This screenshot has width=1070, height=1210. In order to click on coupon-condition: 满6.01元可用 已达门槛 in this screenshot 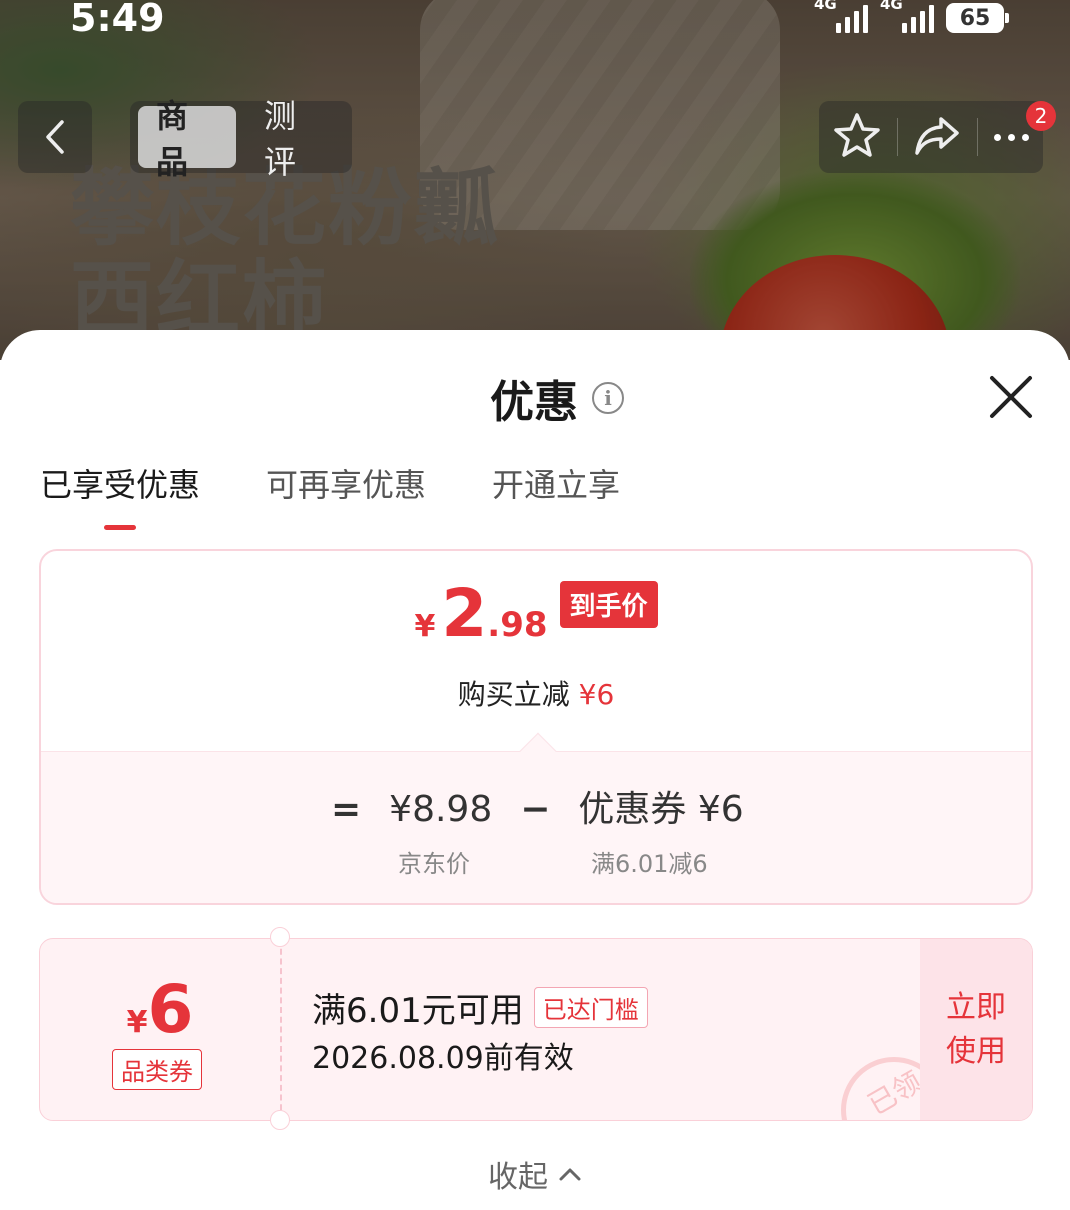, I will do `click(480, 1007)`.